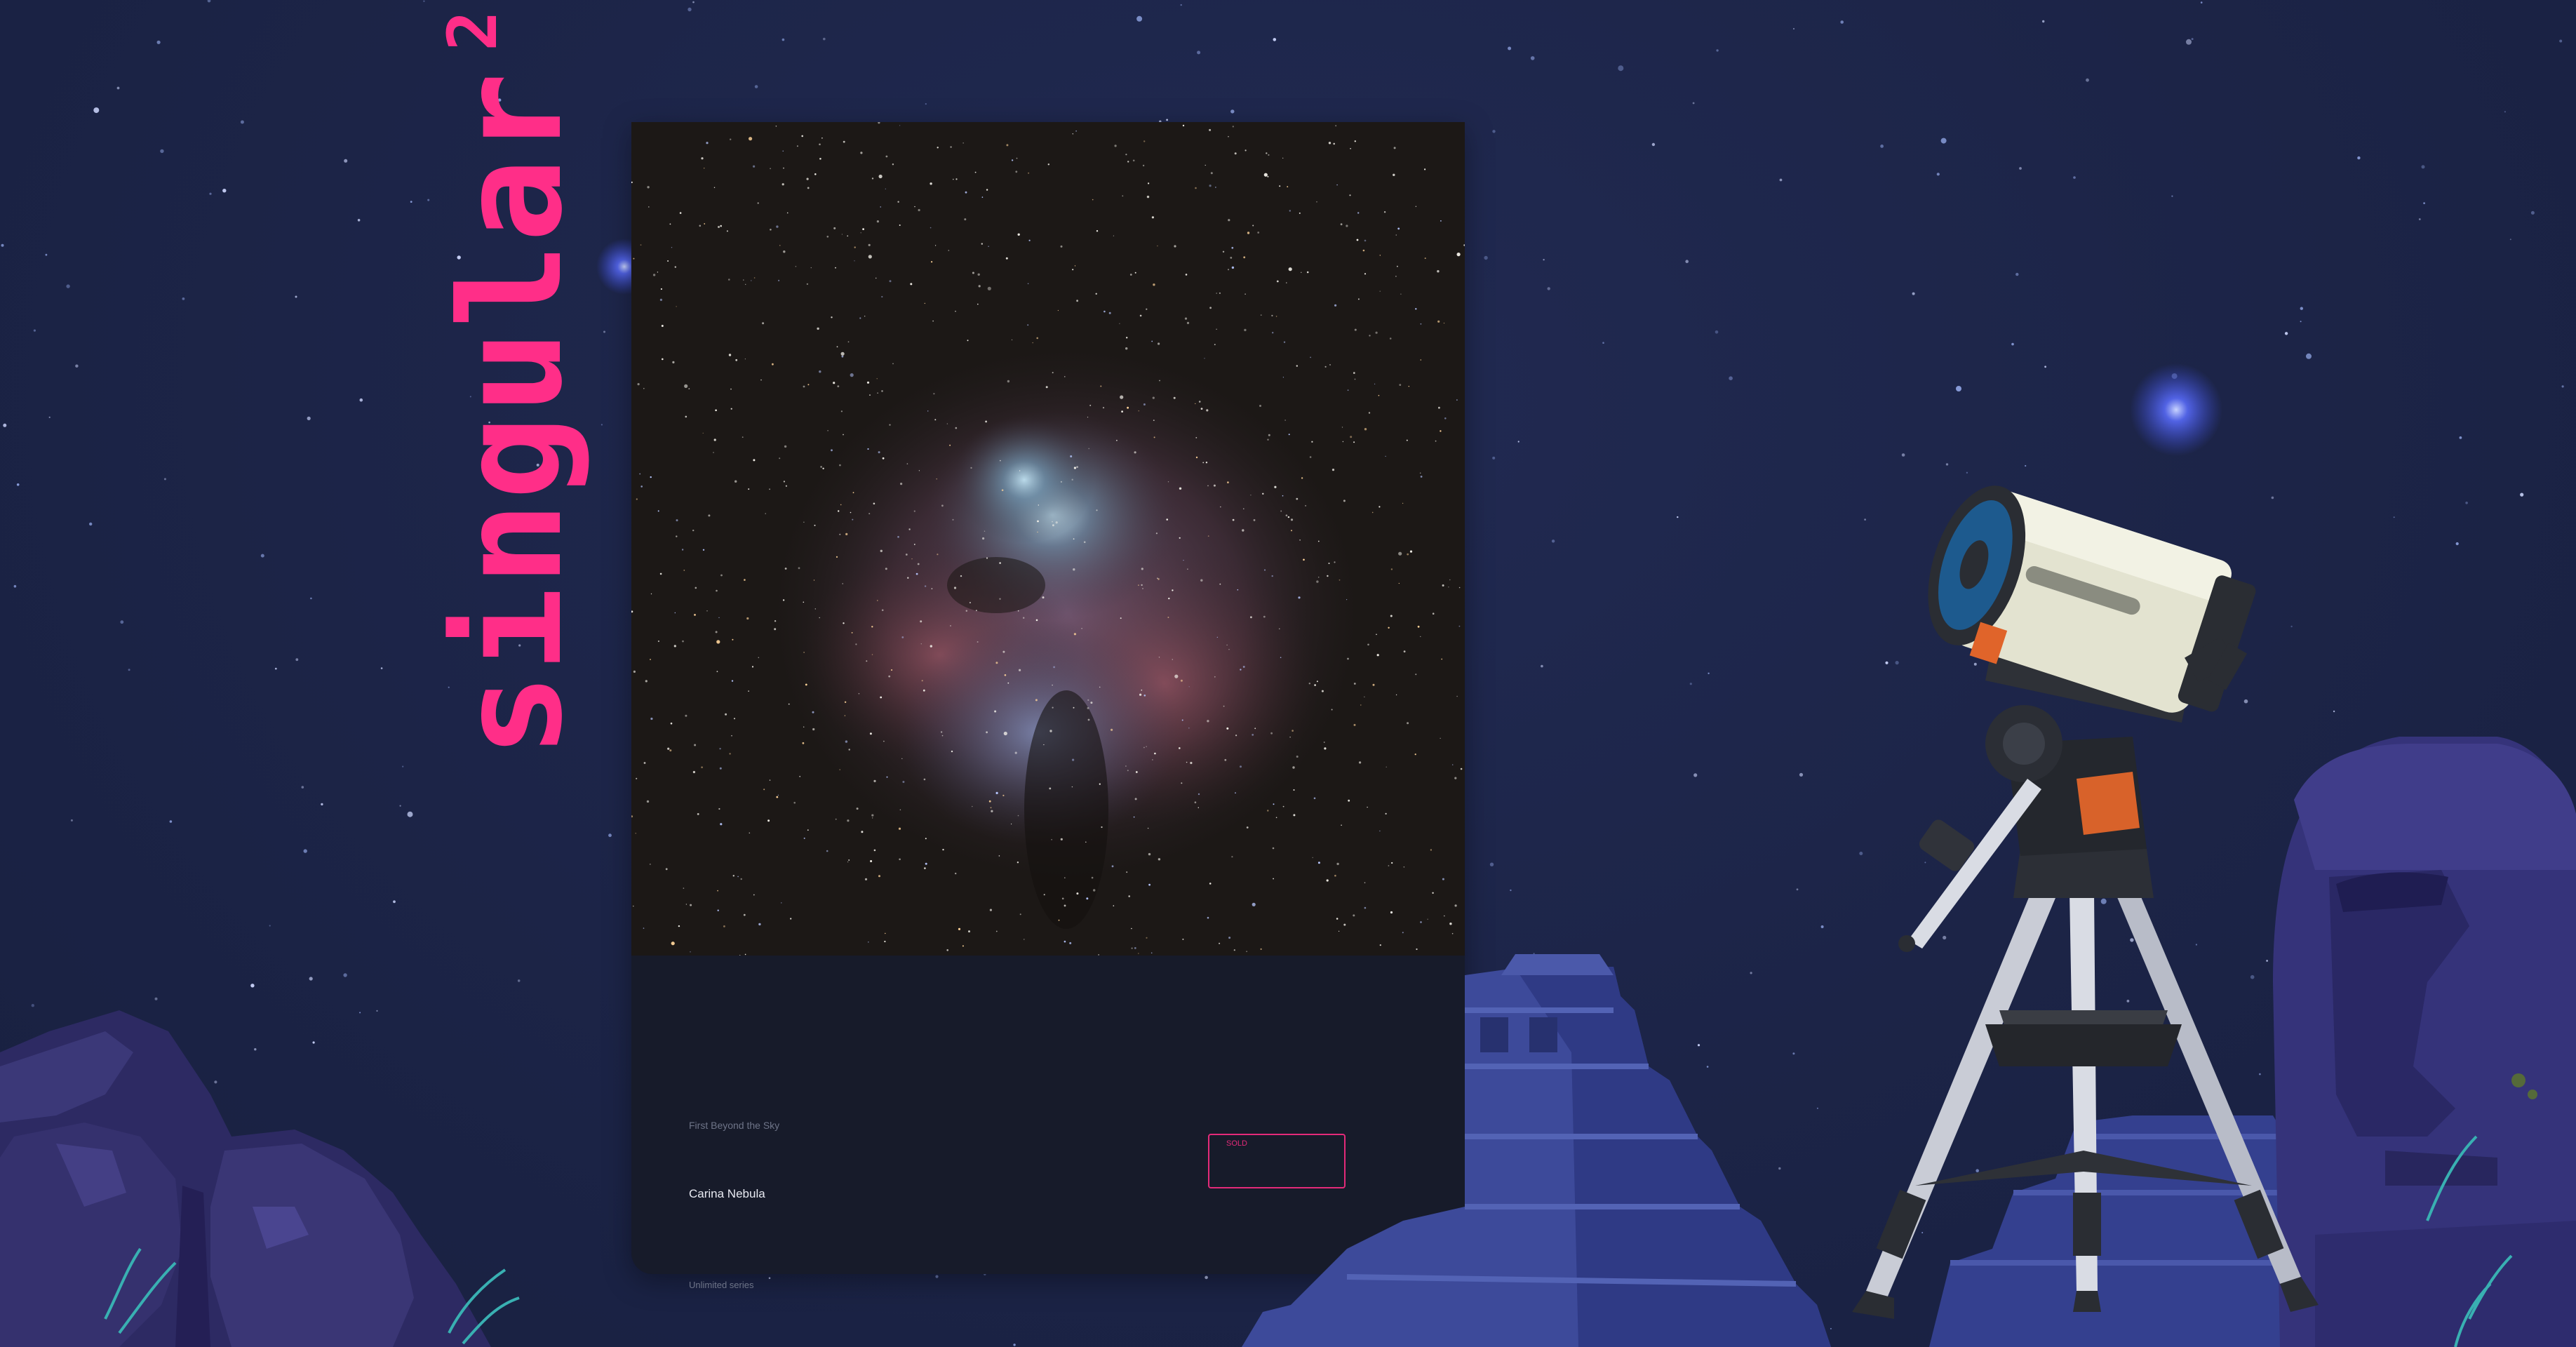  Describe the element at coordinates (734, 1125) in the screenshot. I see `collection-name: First Beyond the Sky` at that location.